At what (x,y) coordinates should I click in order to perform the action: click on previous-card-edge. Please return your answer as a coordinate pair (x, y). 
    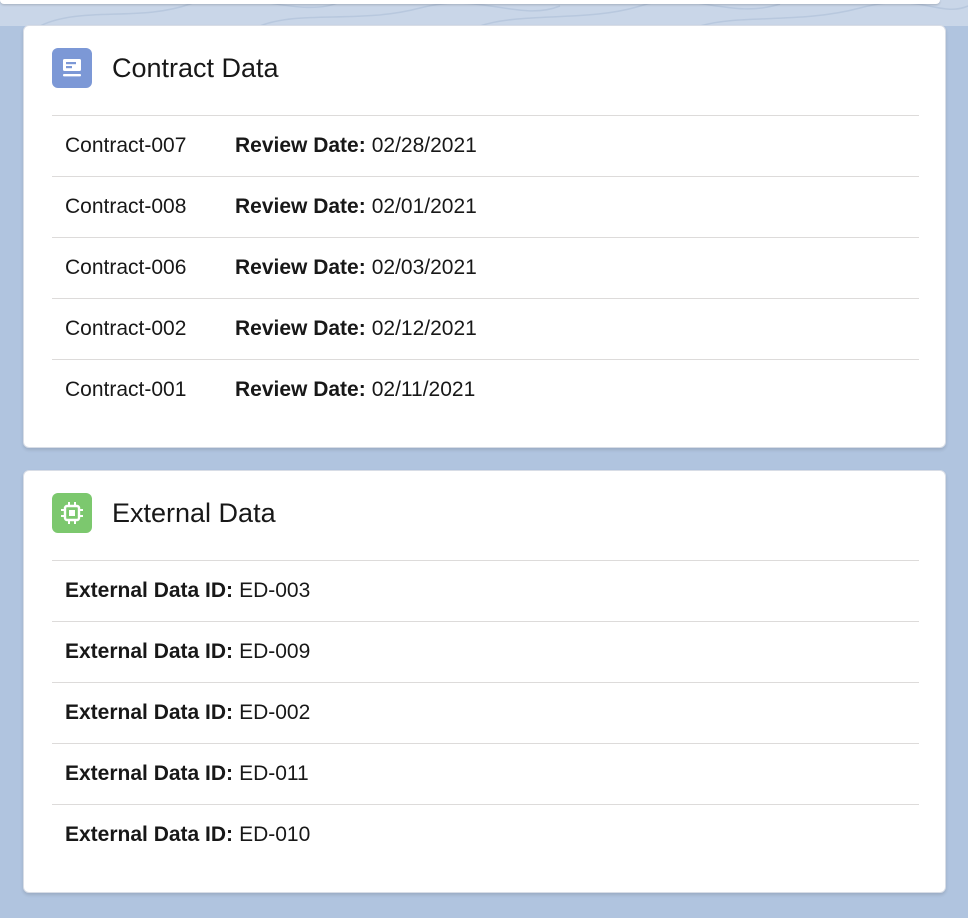
    Looking at the image, I should click on (470, 2).